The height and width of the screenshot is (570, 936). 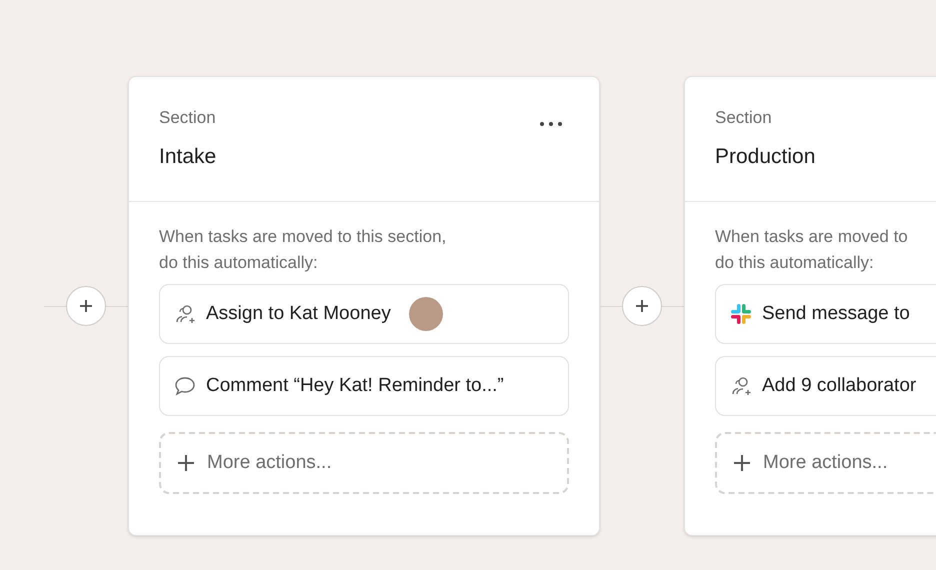 I want to click on action-item: Send message to, so click(x=825, y=314).